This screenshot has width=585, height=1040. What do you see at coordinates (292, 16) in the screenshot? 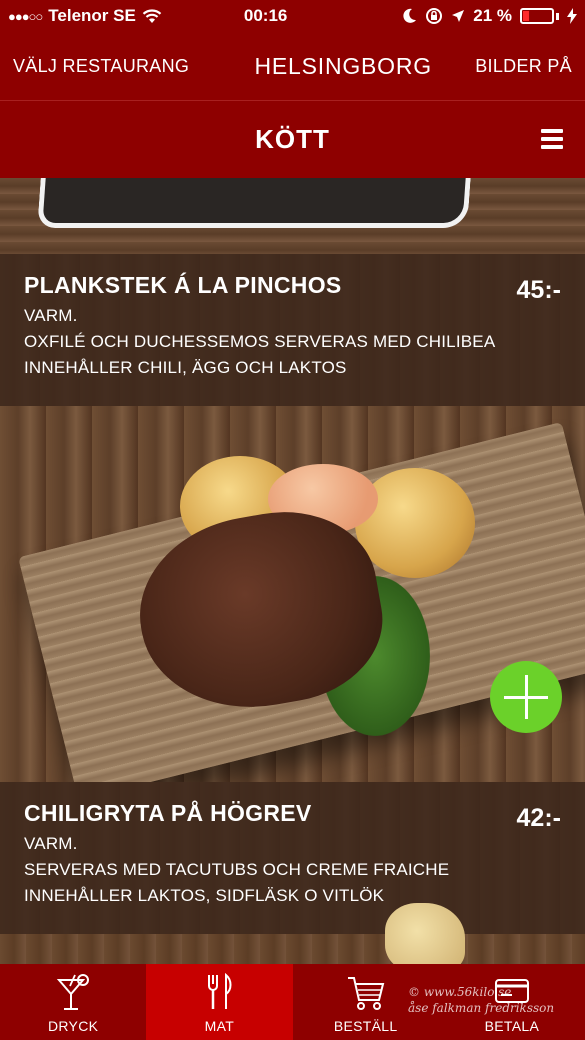
I see `status-bar: ●●●○○ Telenor SE 00:16 21 %` at bounding box center [292, 16].